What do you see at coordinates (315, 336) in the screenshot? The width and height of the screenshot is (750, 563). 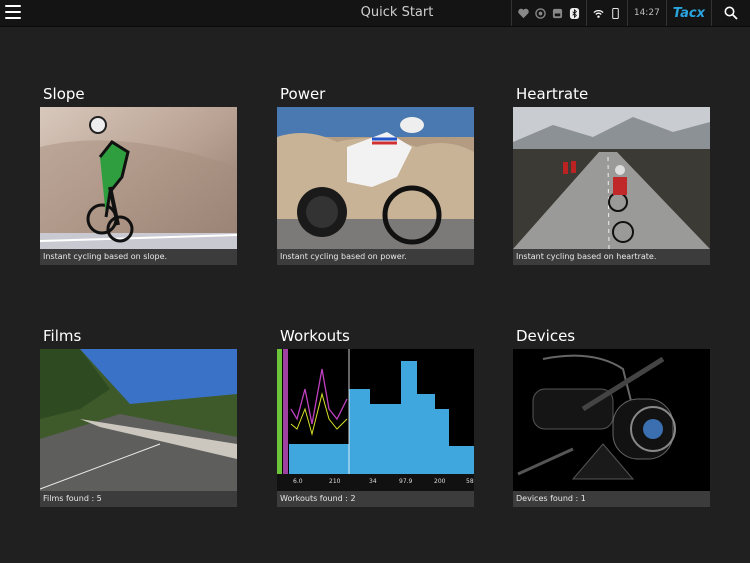 I see `tile-title: Workouts` at bounding box center [315, 336].